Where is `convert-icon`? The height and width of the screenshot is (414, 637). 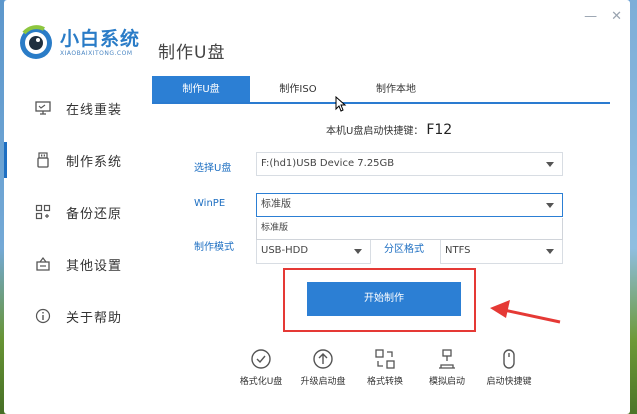
convert-icon is located at coordinates (385, 359).